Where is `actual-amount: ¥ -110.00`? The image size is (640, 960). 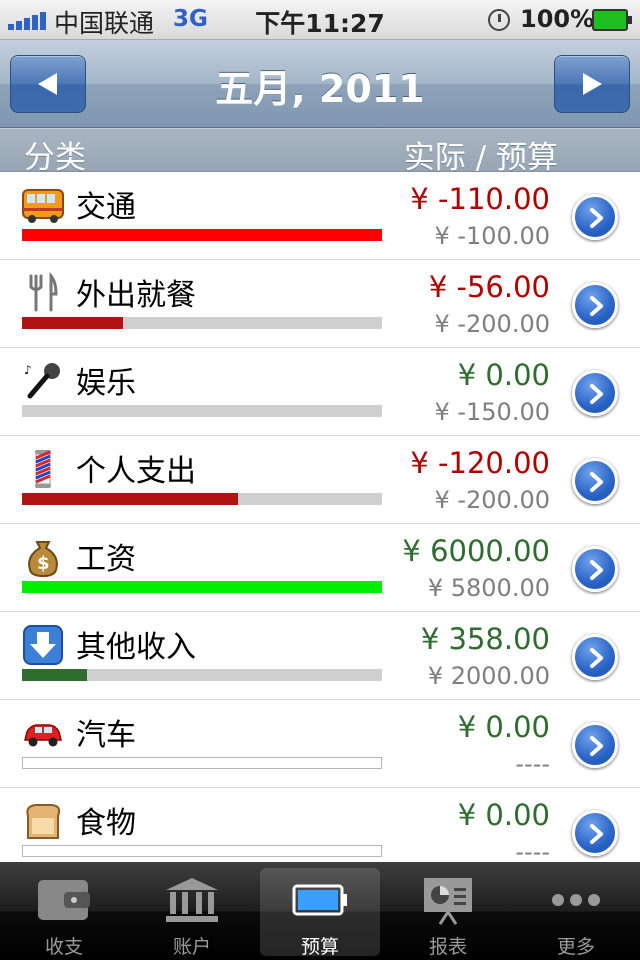
actual-amount: ¥ -110.00 is located at coordinates (480, 199).